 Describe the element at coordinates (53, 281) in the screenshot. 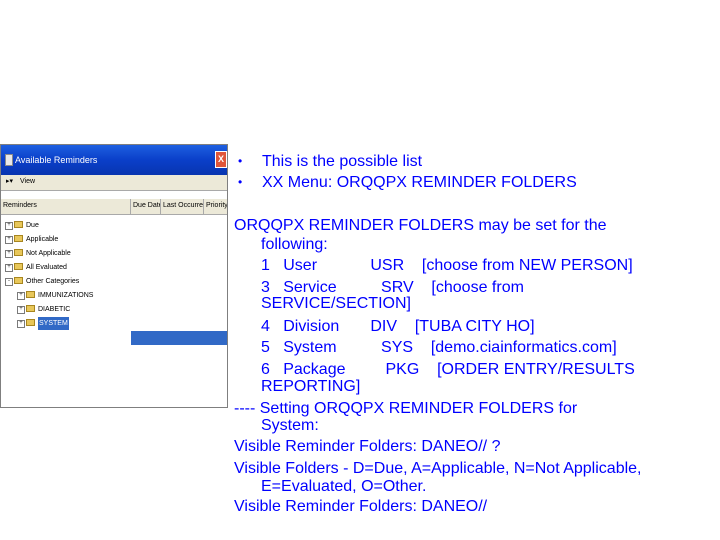

I see `tree-item-label: Other Categories` at that location.